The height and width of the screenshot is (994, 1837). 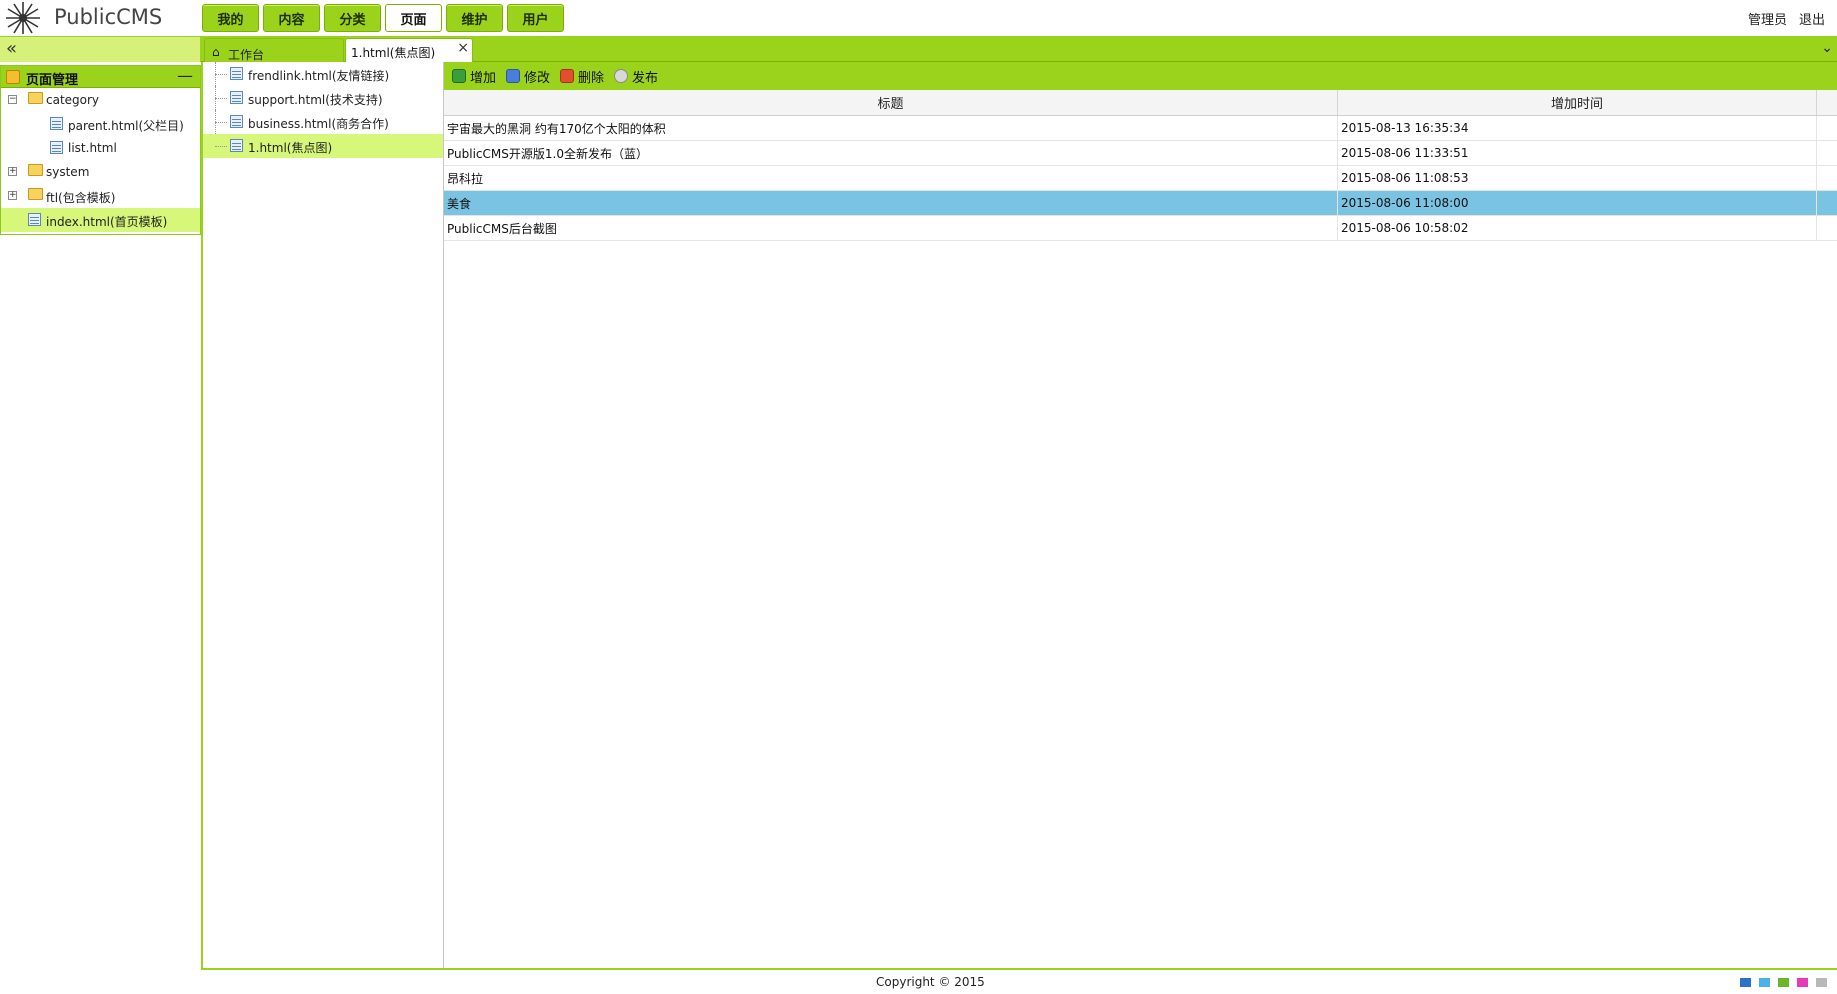 I want to click on tab-bar: ⌂ 工作台 1.html(焦点图) × ⌄, so click(x=1019, y=49).